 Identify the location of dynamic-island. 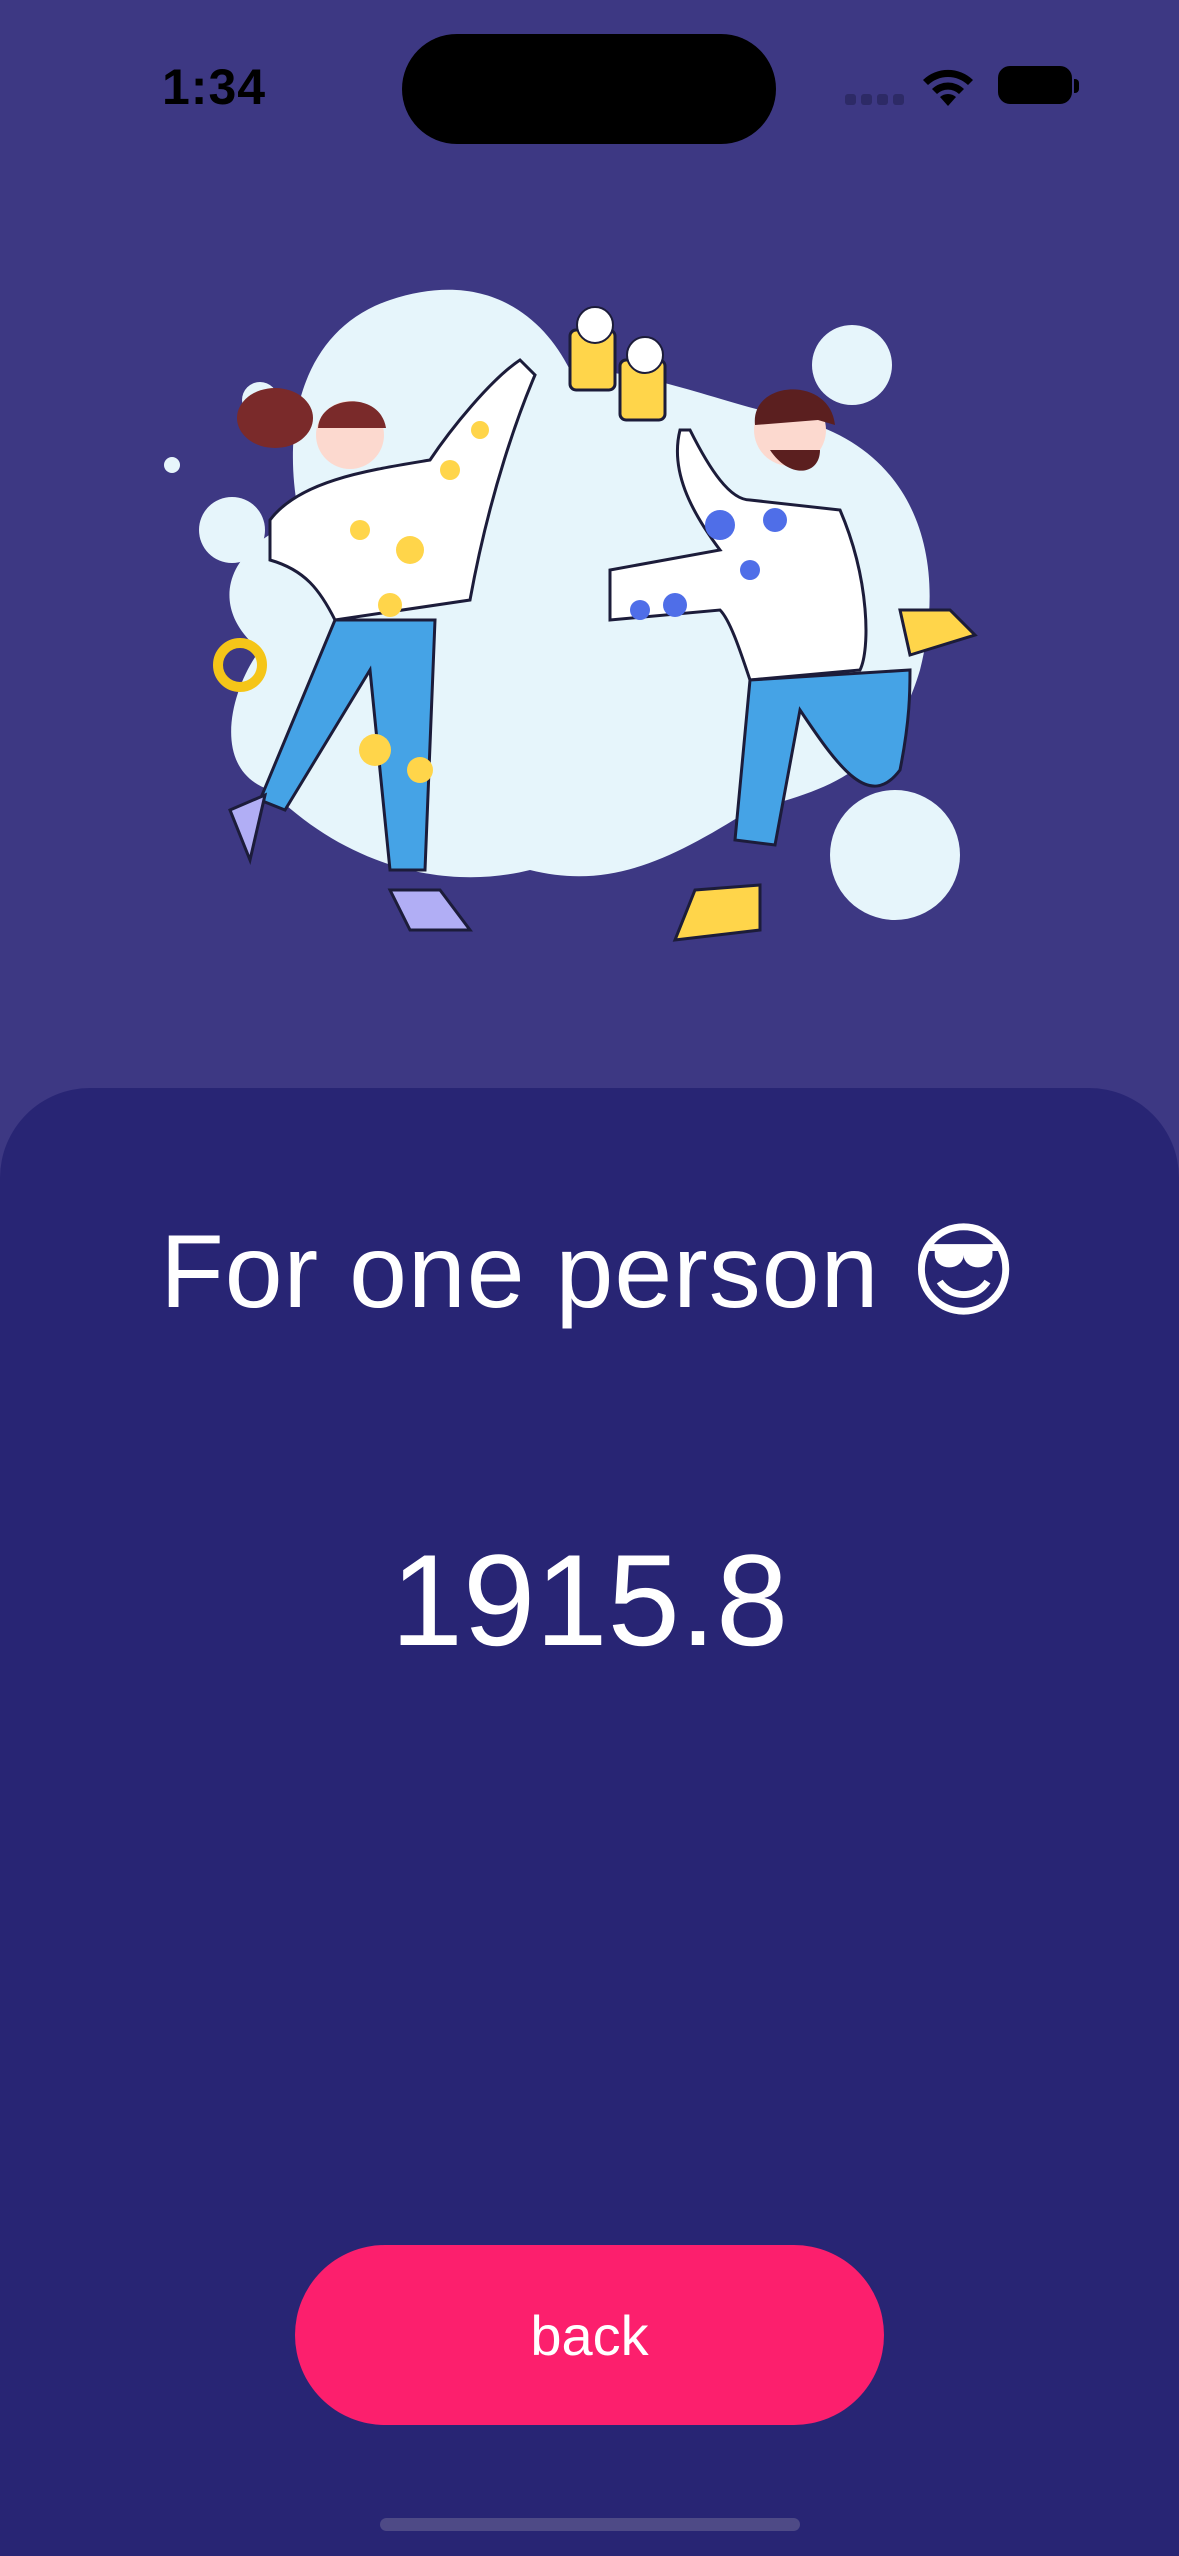
(589, 89).